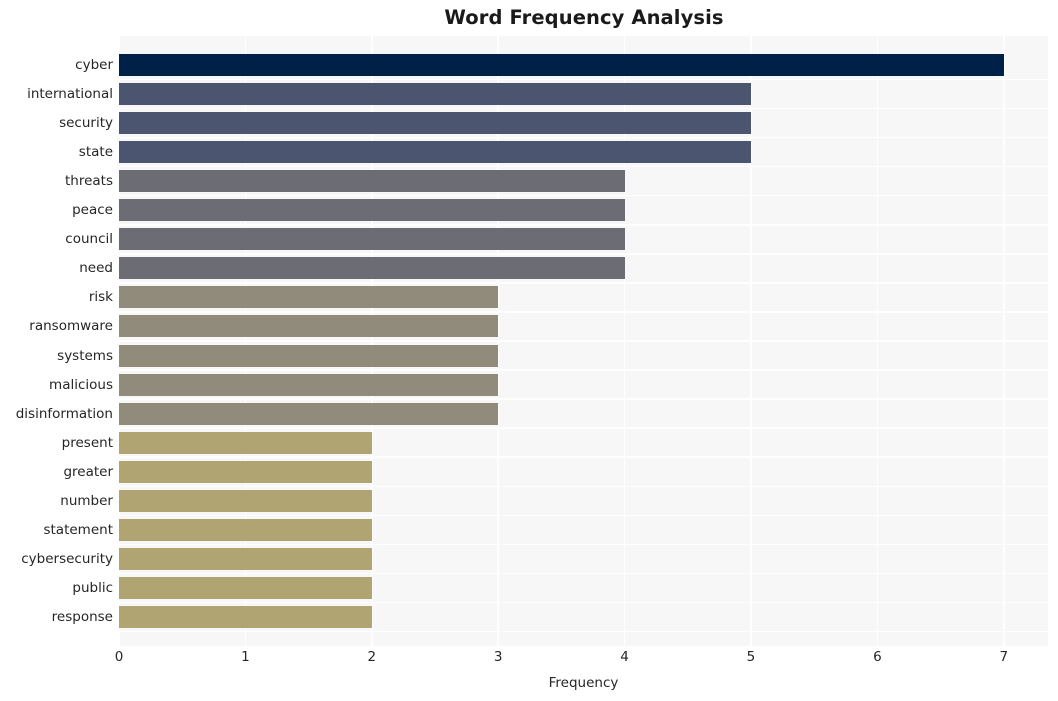 This screenshot has height=701, width=1058. I want to click on x-tick-label: 6, so click(877, 657).